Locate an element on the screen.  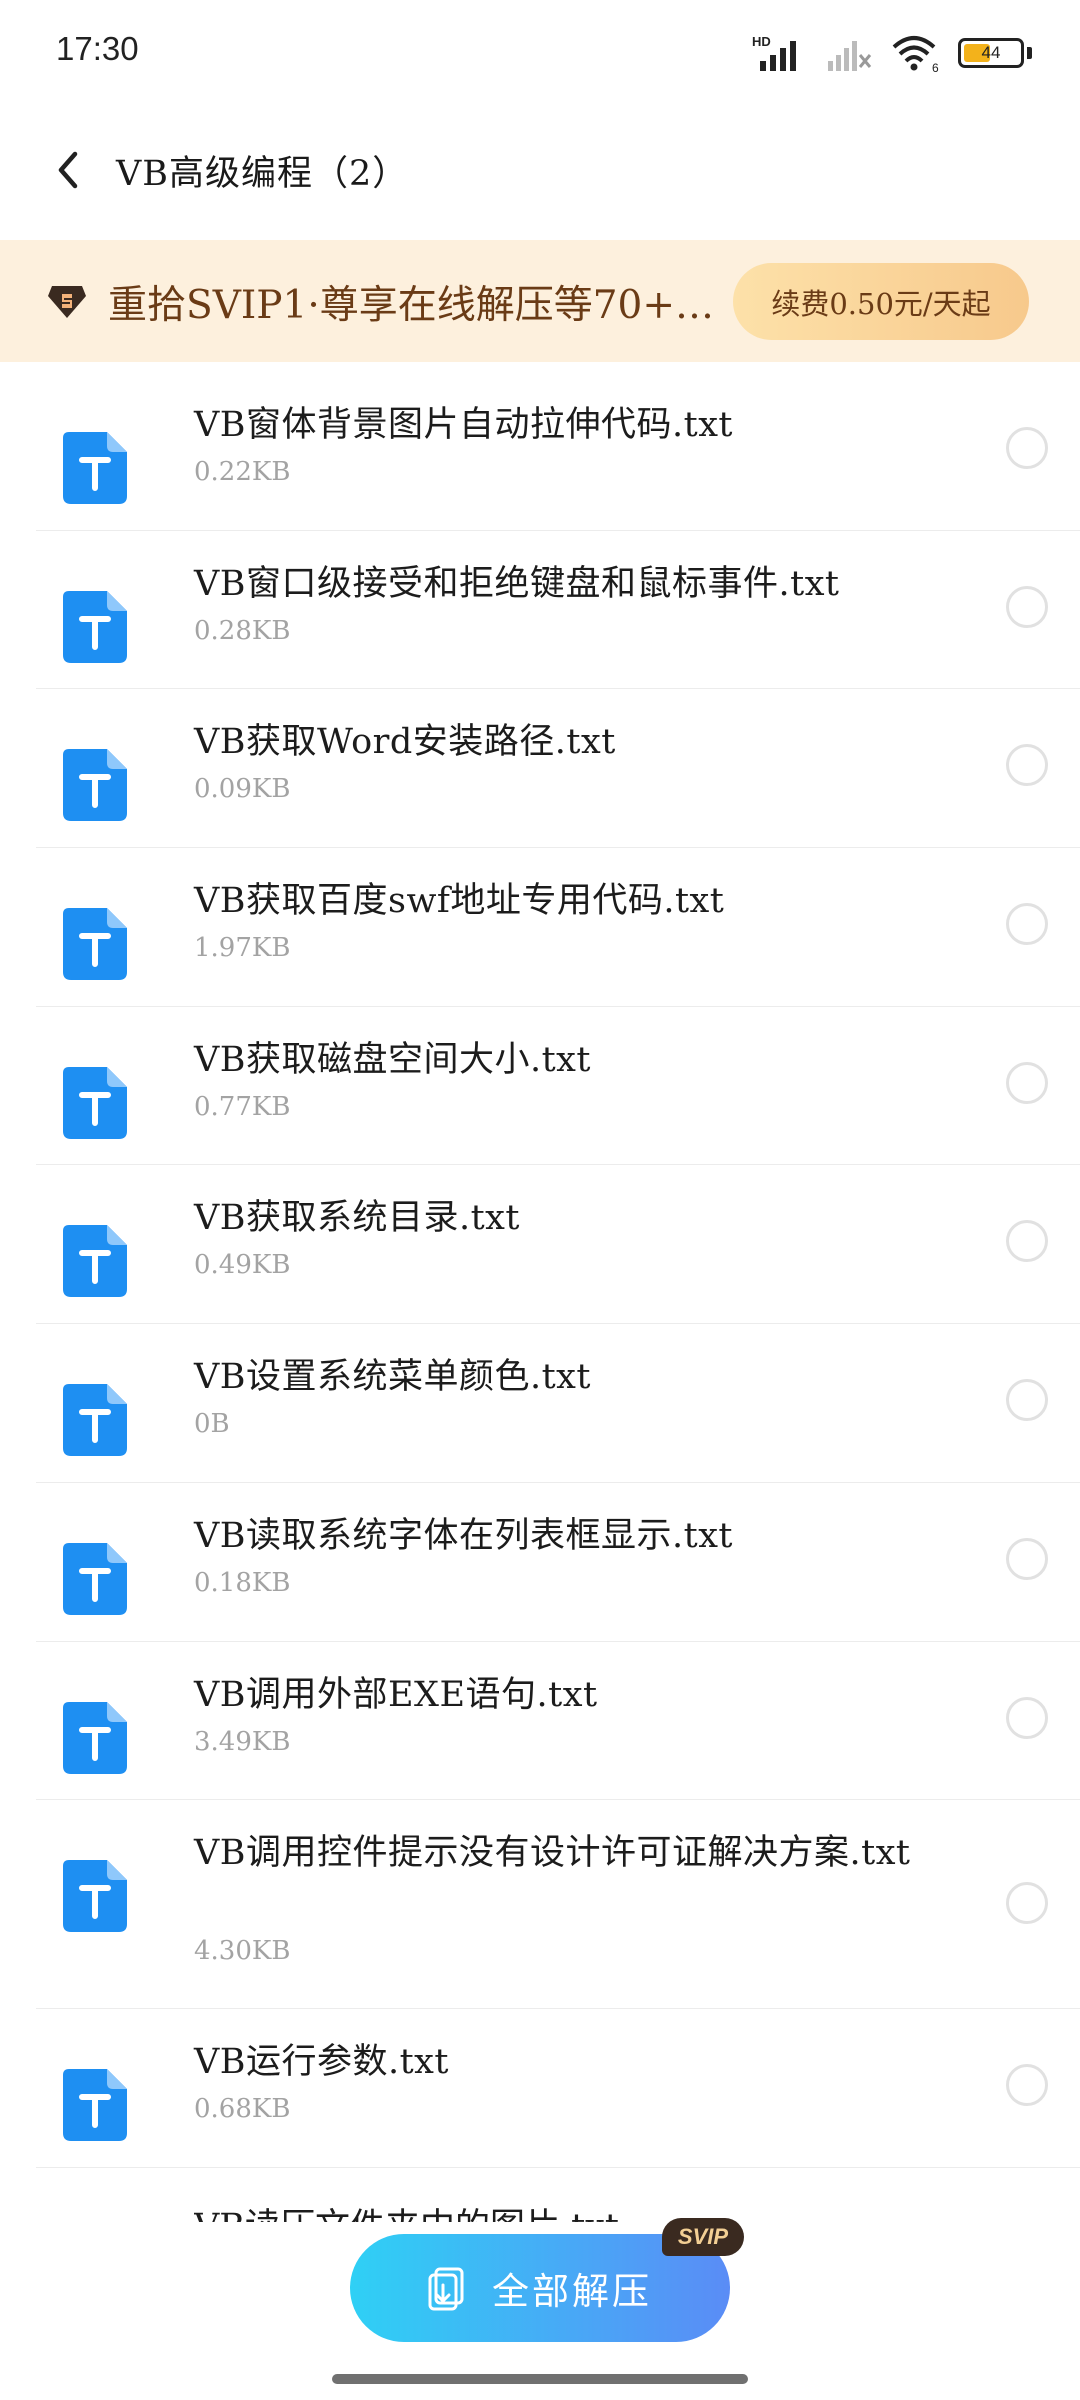
file-list-item: VB获取百度swf地址专用代码.txt 1.97KB is located at coordinates (558, 927).